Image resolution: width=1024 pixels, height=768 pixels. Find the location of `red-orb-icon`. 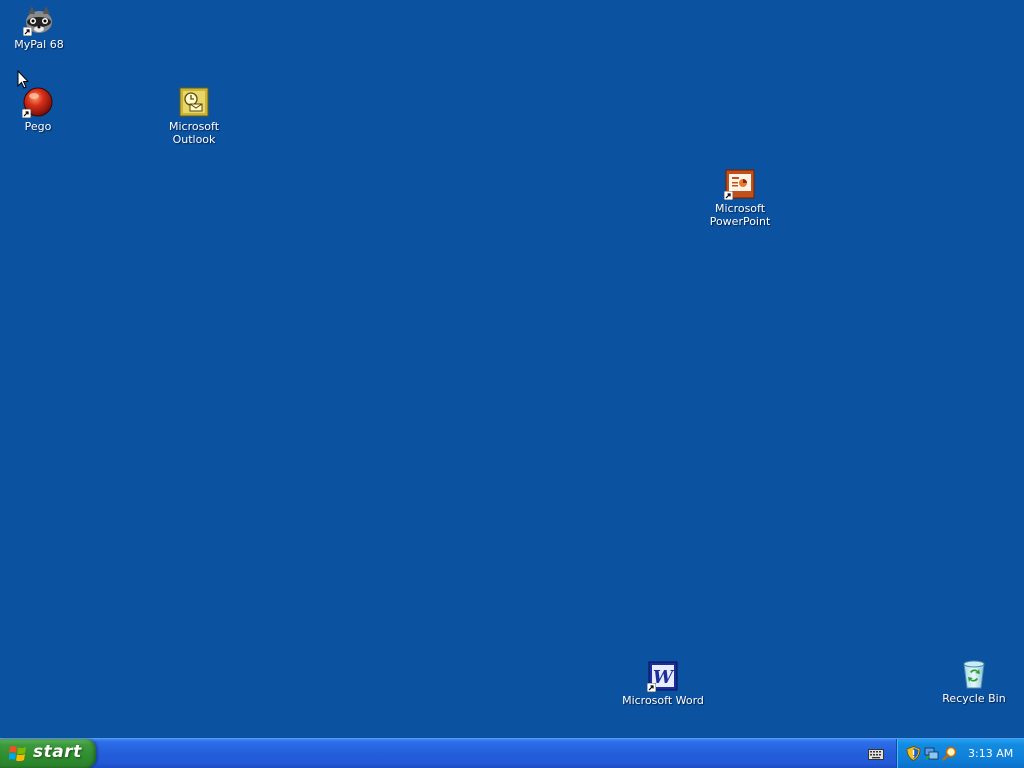

red-orb-icon is located at coordinates (38, 102).